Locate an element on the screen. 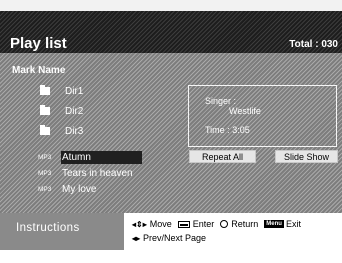 The height and width of the screenshot is (263, 342). track-title: Atumn is located at coordinates (76, 157).